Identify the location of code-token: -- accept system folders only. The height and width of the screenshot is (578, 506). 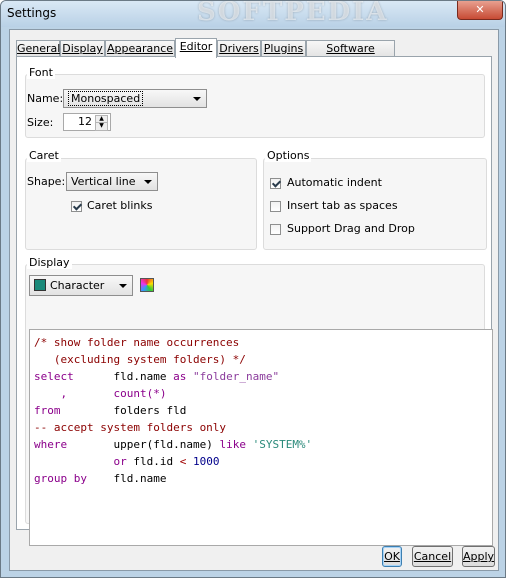
(130, 427).